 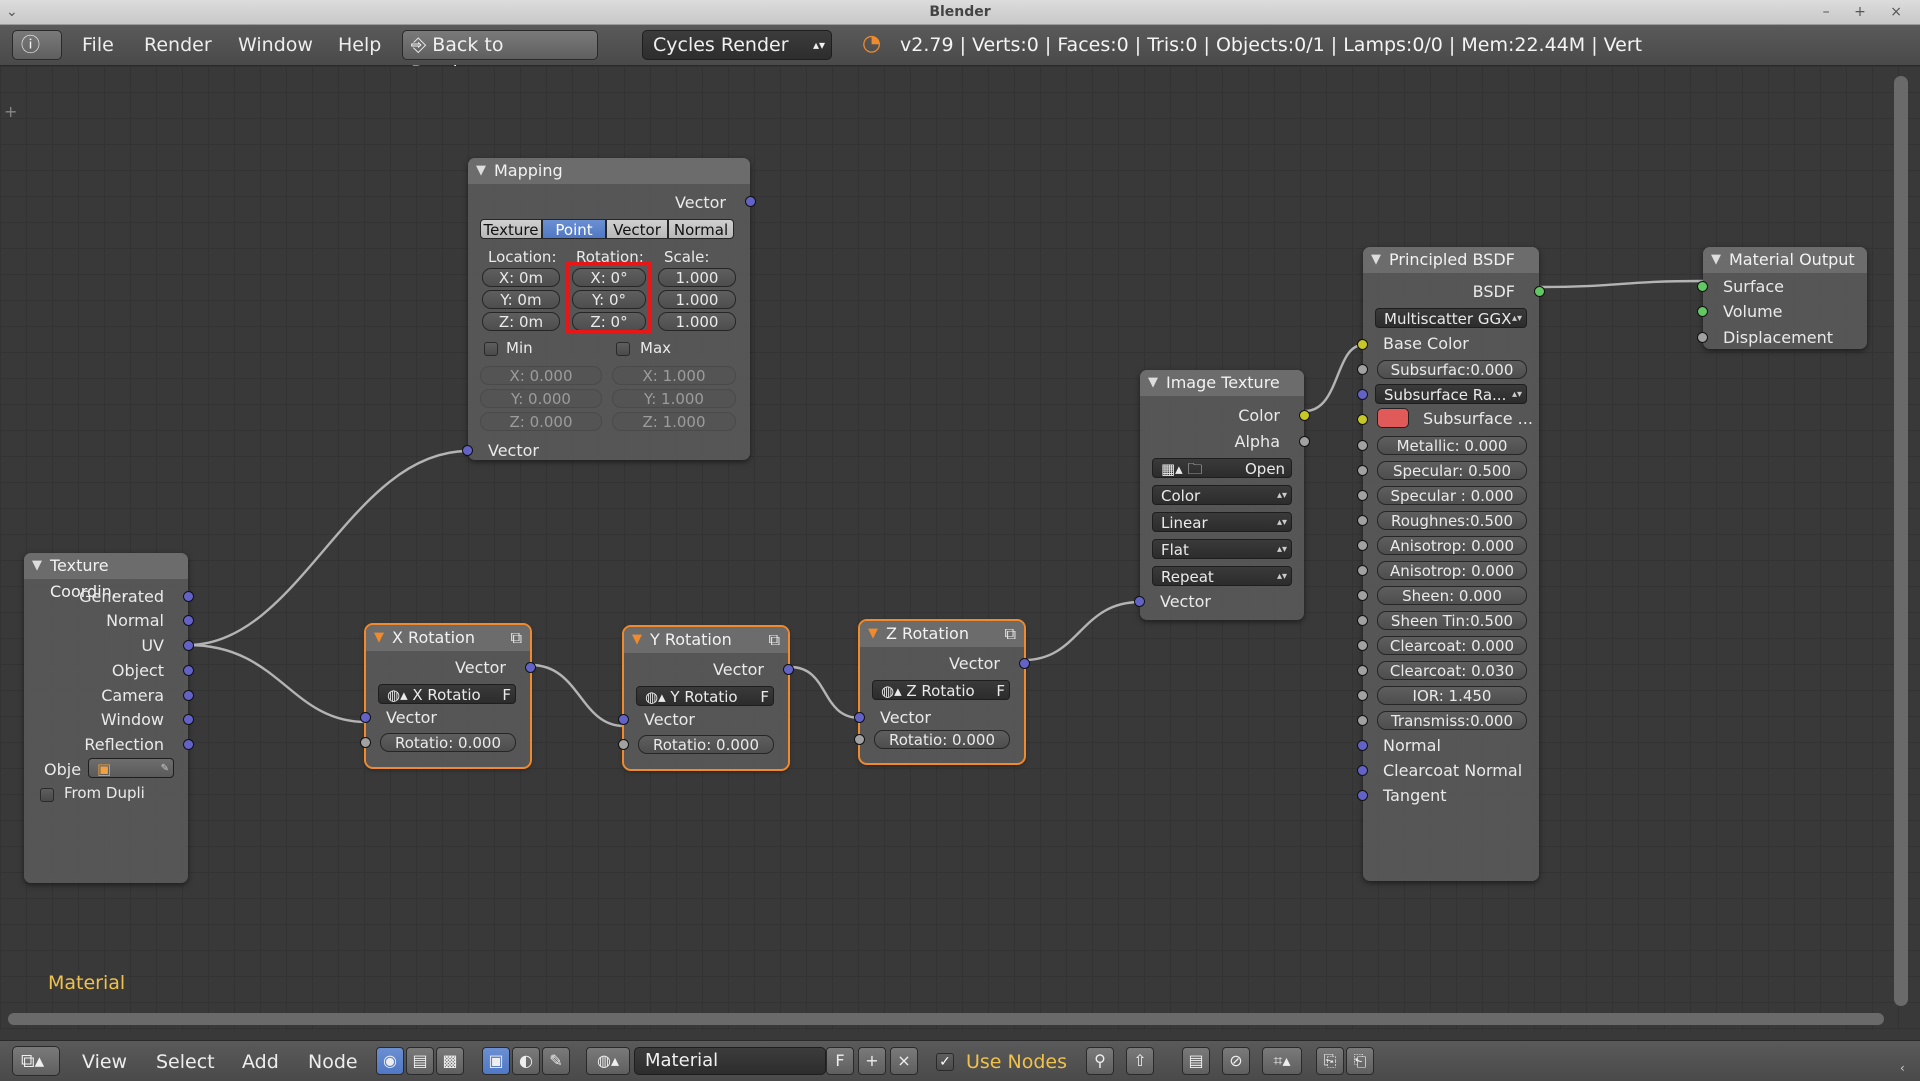 What do you see at coordinates (420, 1061) in the screenshot?
I see `compositing-nodes-icon: ▤` at bounding box center [420, 1061].